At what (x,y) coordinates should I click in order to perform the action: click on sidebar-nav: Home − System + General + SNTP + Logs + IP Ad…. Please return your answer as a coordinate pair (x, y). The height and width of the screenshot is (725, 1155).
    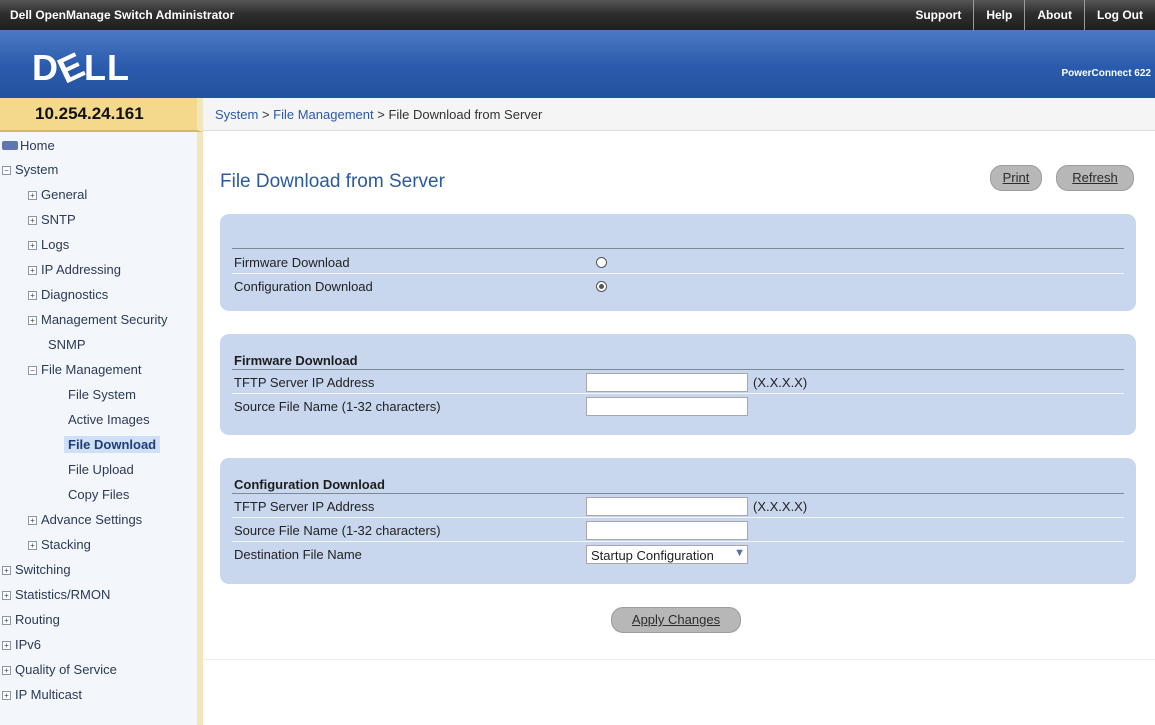
    Looking at the image, I should click on (101, 428).